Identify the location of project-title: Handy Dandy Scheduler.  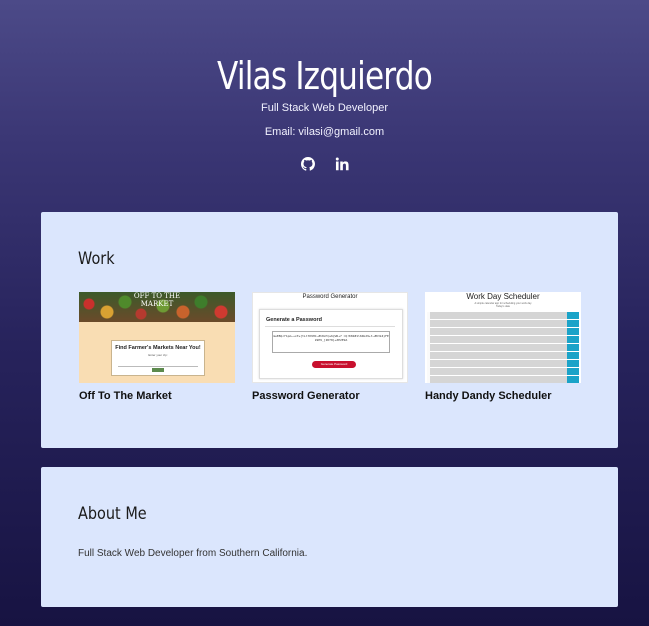
(503, 396).